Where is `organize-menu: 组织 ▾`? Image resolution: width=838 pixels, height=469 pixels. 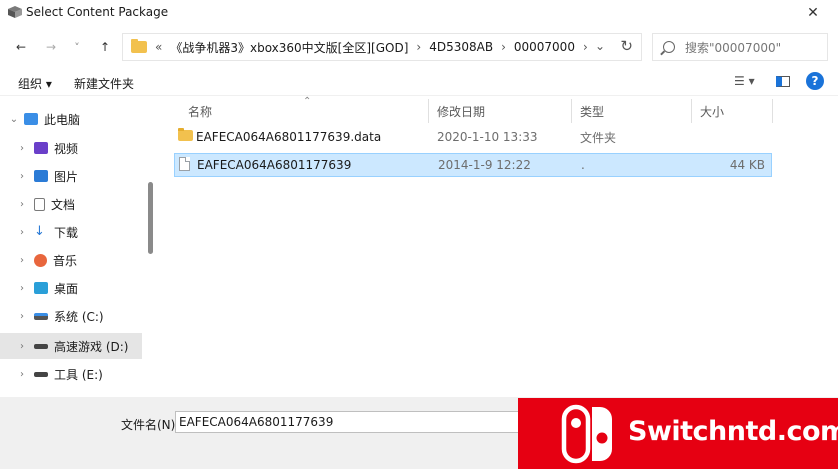
organize-menu: 组织 ▾ is located at coordinates (35, 83).